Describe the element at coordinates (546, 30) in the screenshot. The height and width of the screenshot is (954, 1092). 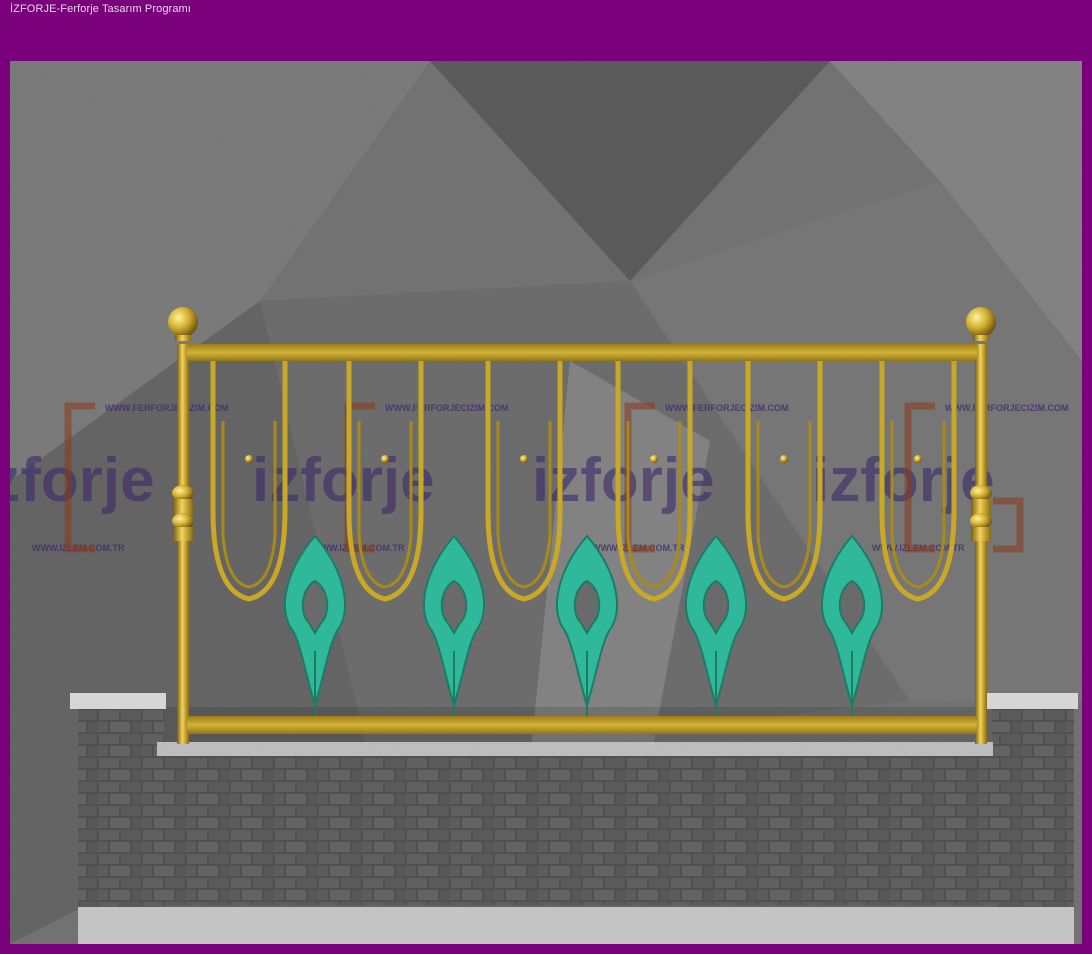
I see `title-bar: İZFORJE-Ferforje Tasarım Programı` at that location.